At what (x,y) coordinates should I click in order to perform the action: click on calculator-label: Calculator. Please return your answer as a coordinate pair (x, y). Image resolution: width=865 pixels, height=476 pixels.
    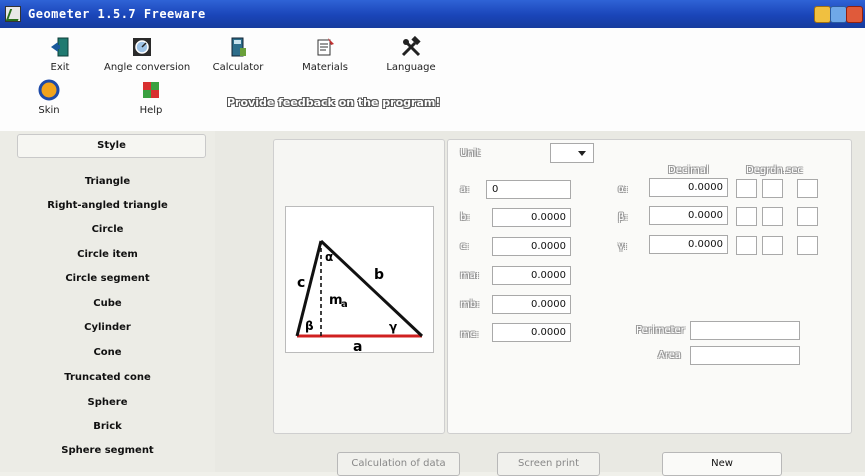
    Looking at the image, I should click on (238, 67).